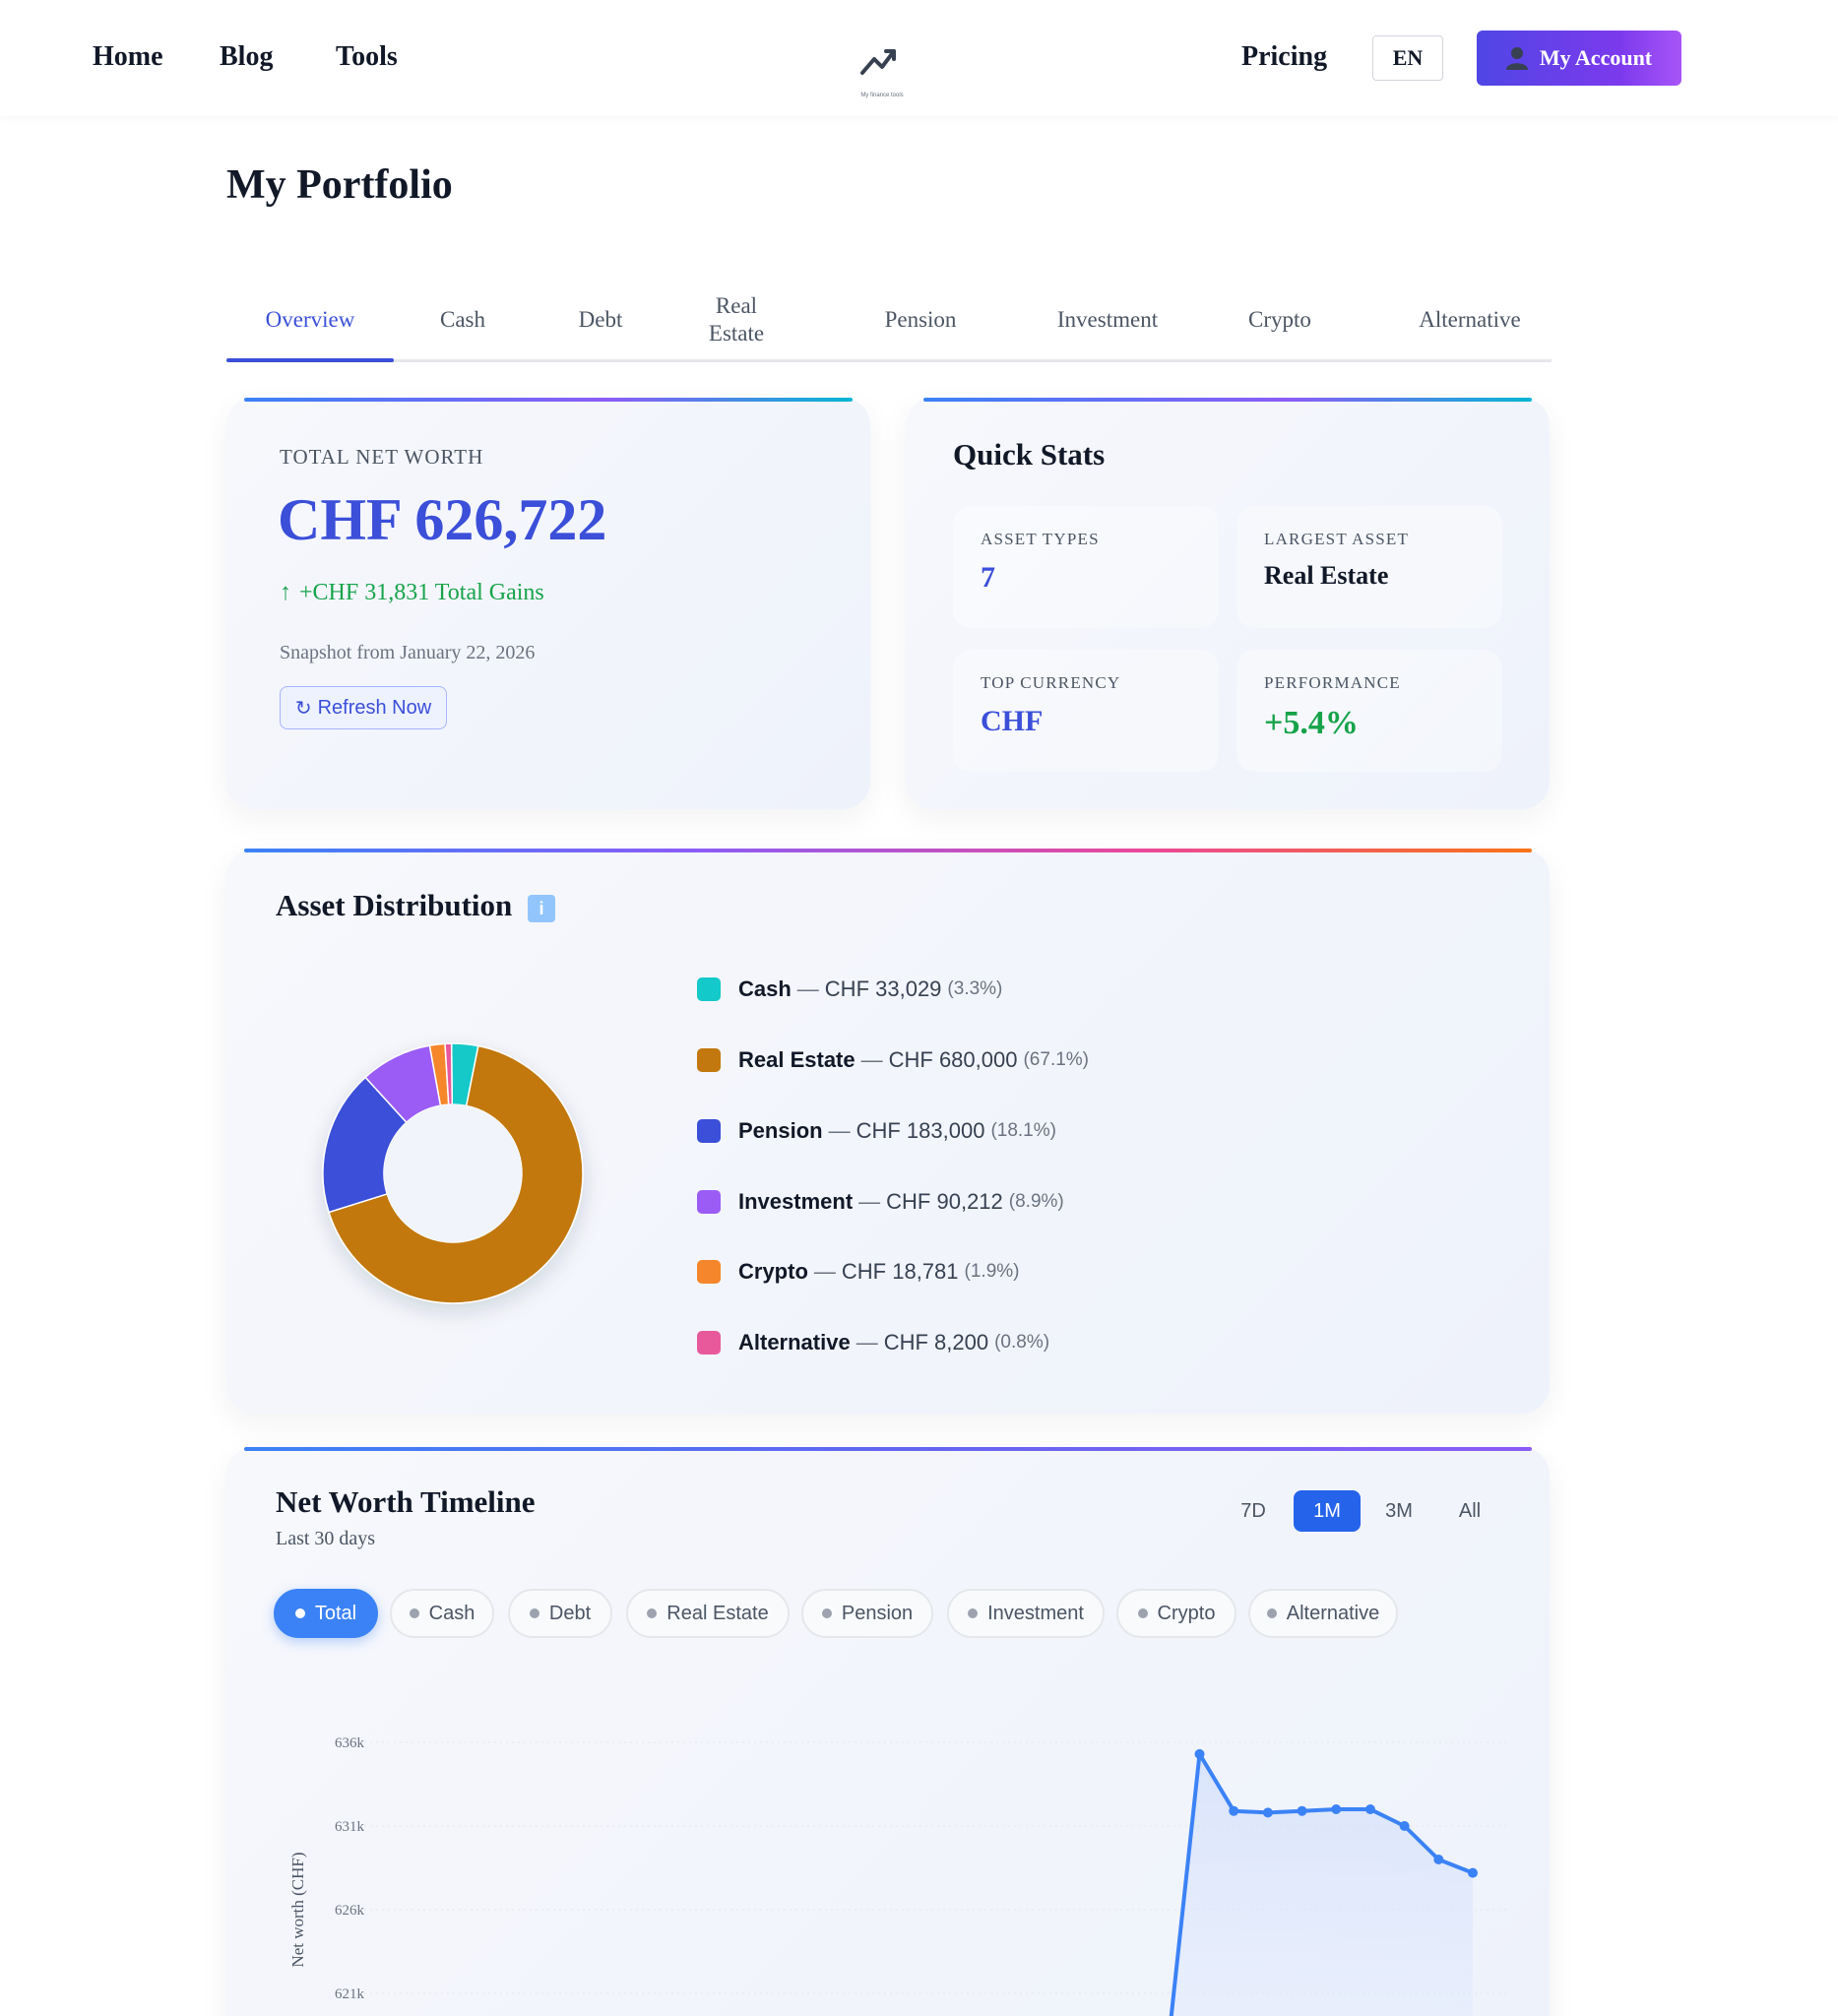 This screenshot has height=2016, width=1838. What do you see at coordinates (463, 320) in the screenshot?
I see `tab-cash: Cash` at bounding box center [463, 320].